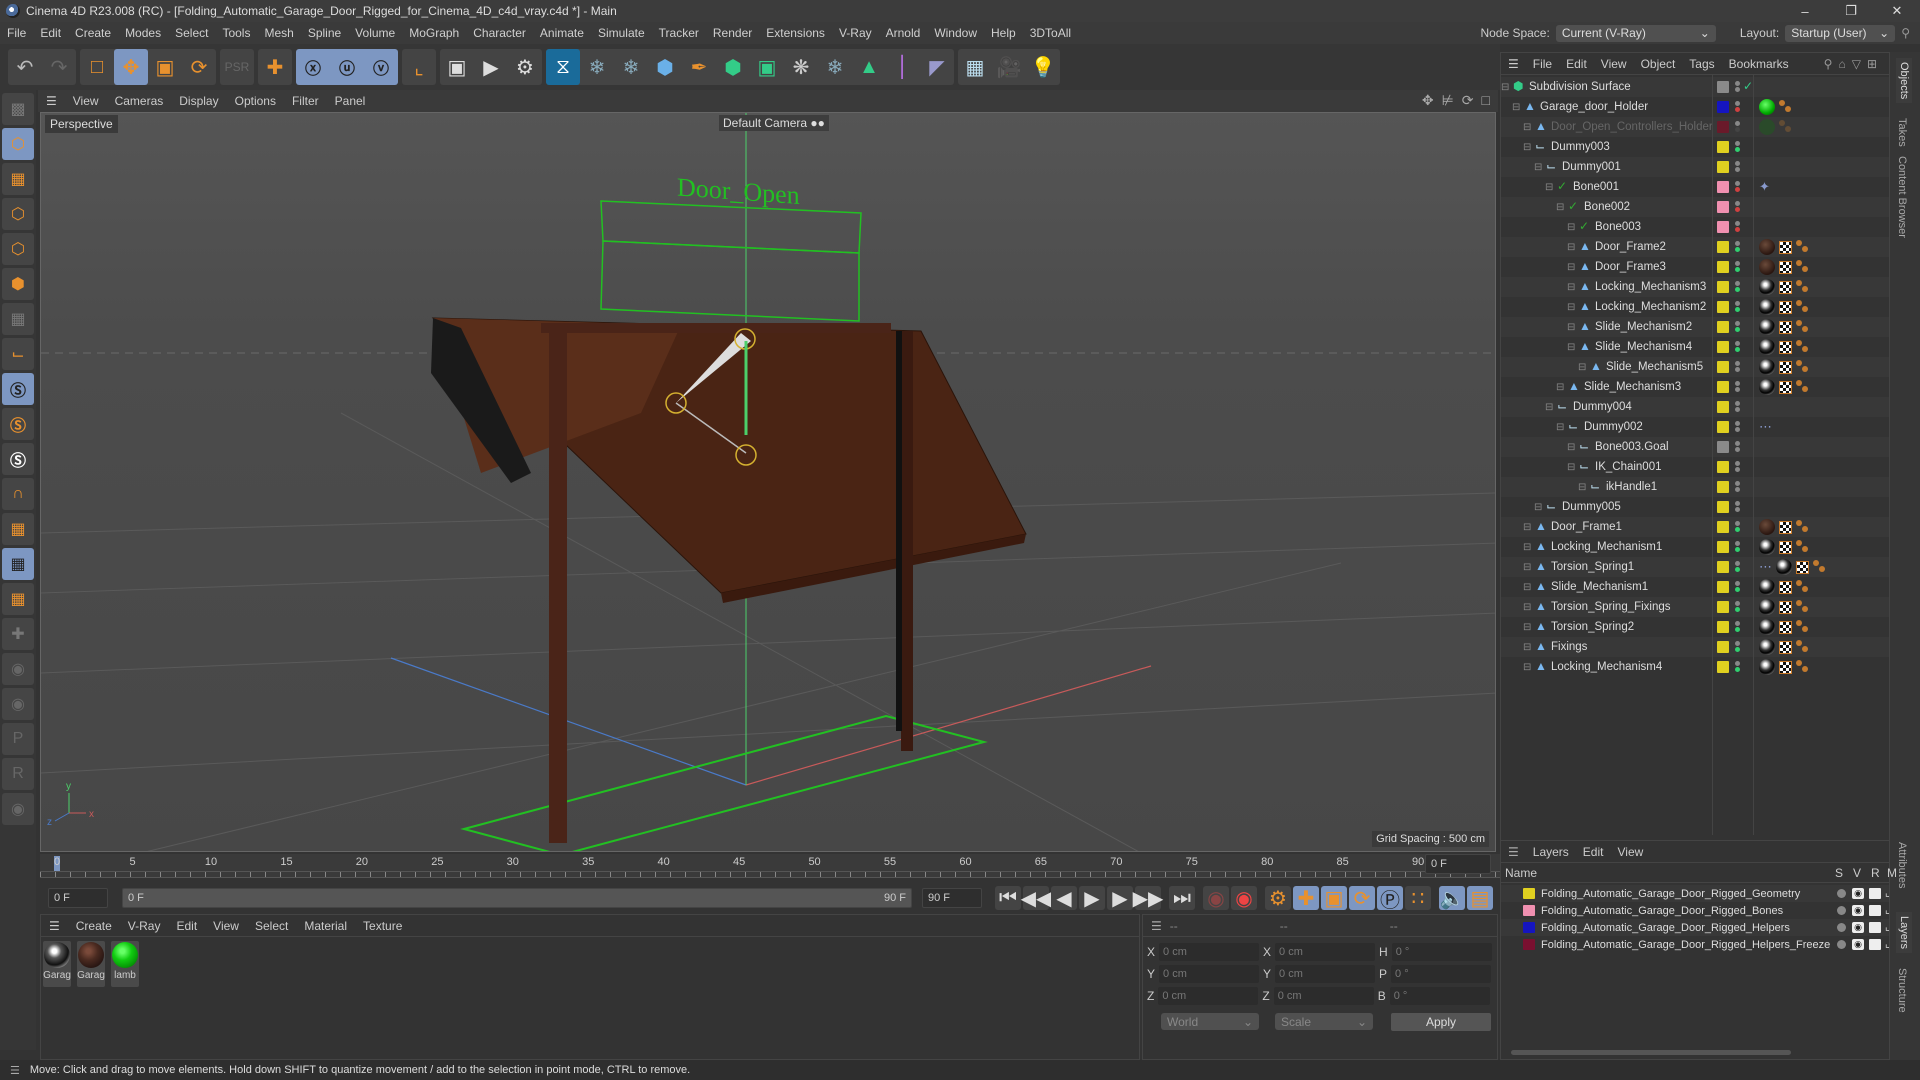  What do you see at coordinates (1859, 64) in the screenshot?
I see `filter-icon: ▽` at bounding box center [1859, 64].